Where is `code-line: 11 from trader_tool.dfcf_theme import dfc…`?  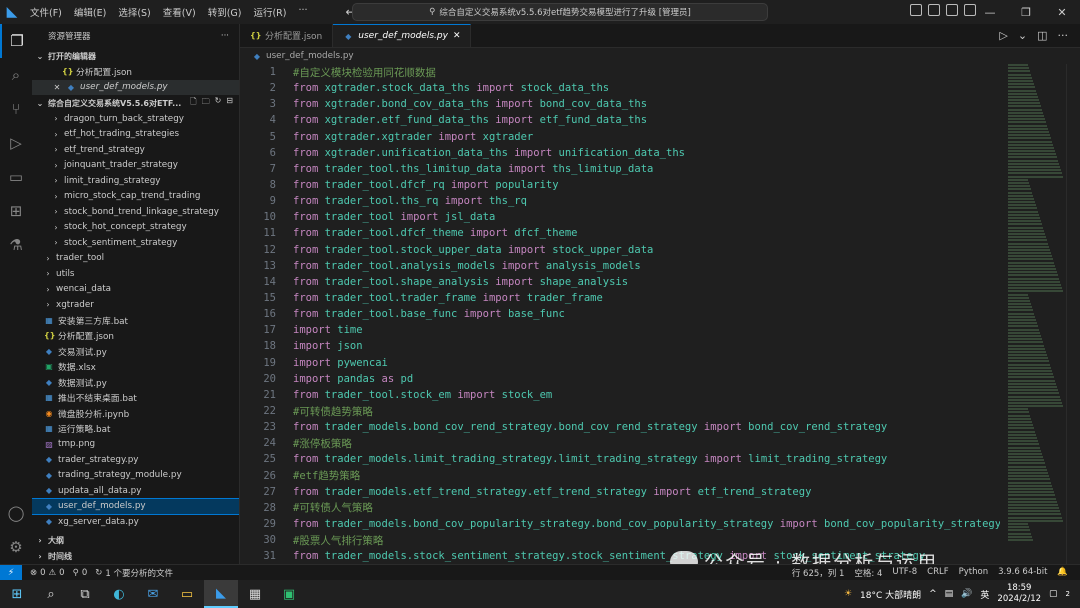 code-line: 11 from trader_tool.dfcf_theme import dfc… is located at coordinates (620, 233).